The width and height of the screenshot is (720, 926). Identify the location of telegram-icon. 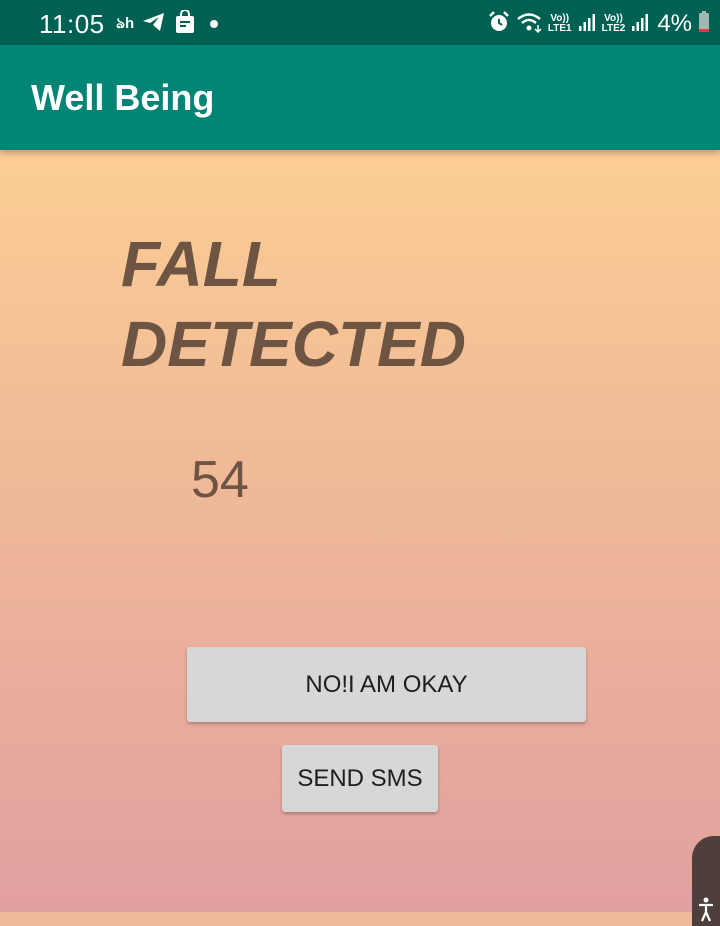
(154, 24).